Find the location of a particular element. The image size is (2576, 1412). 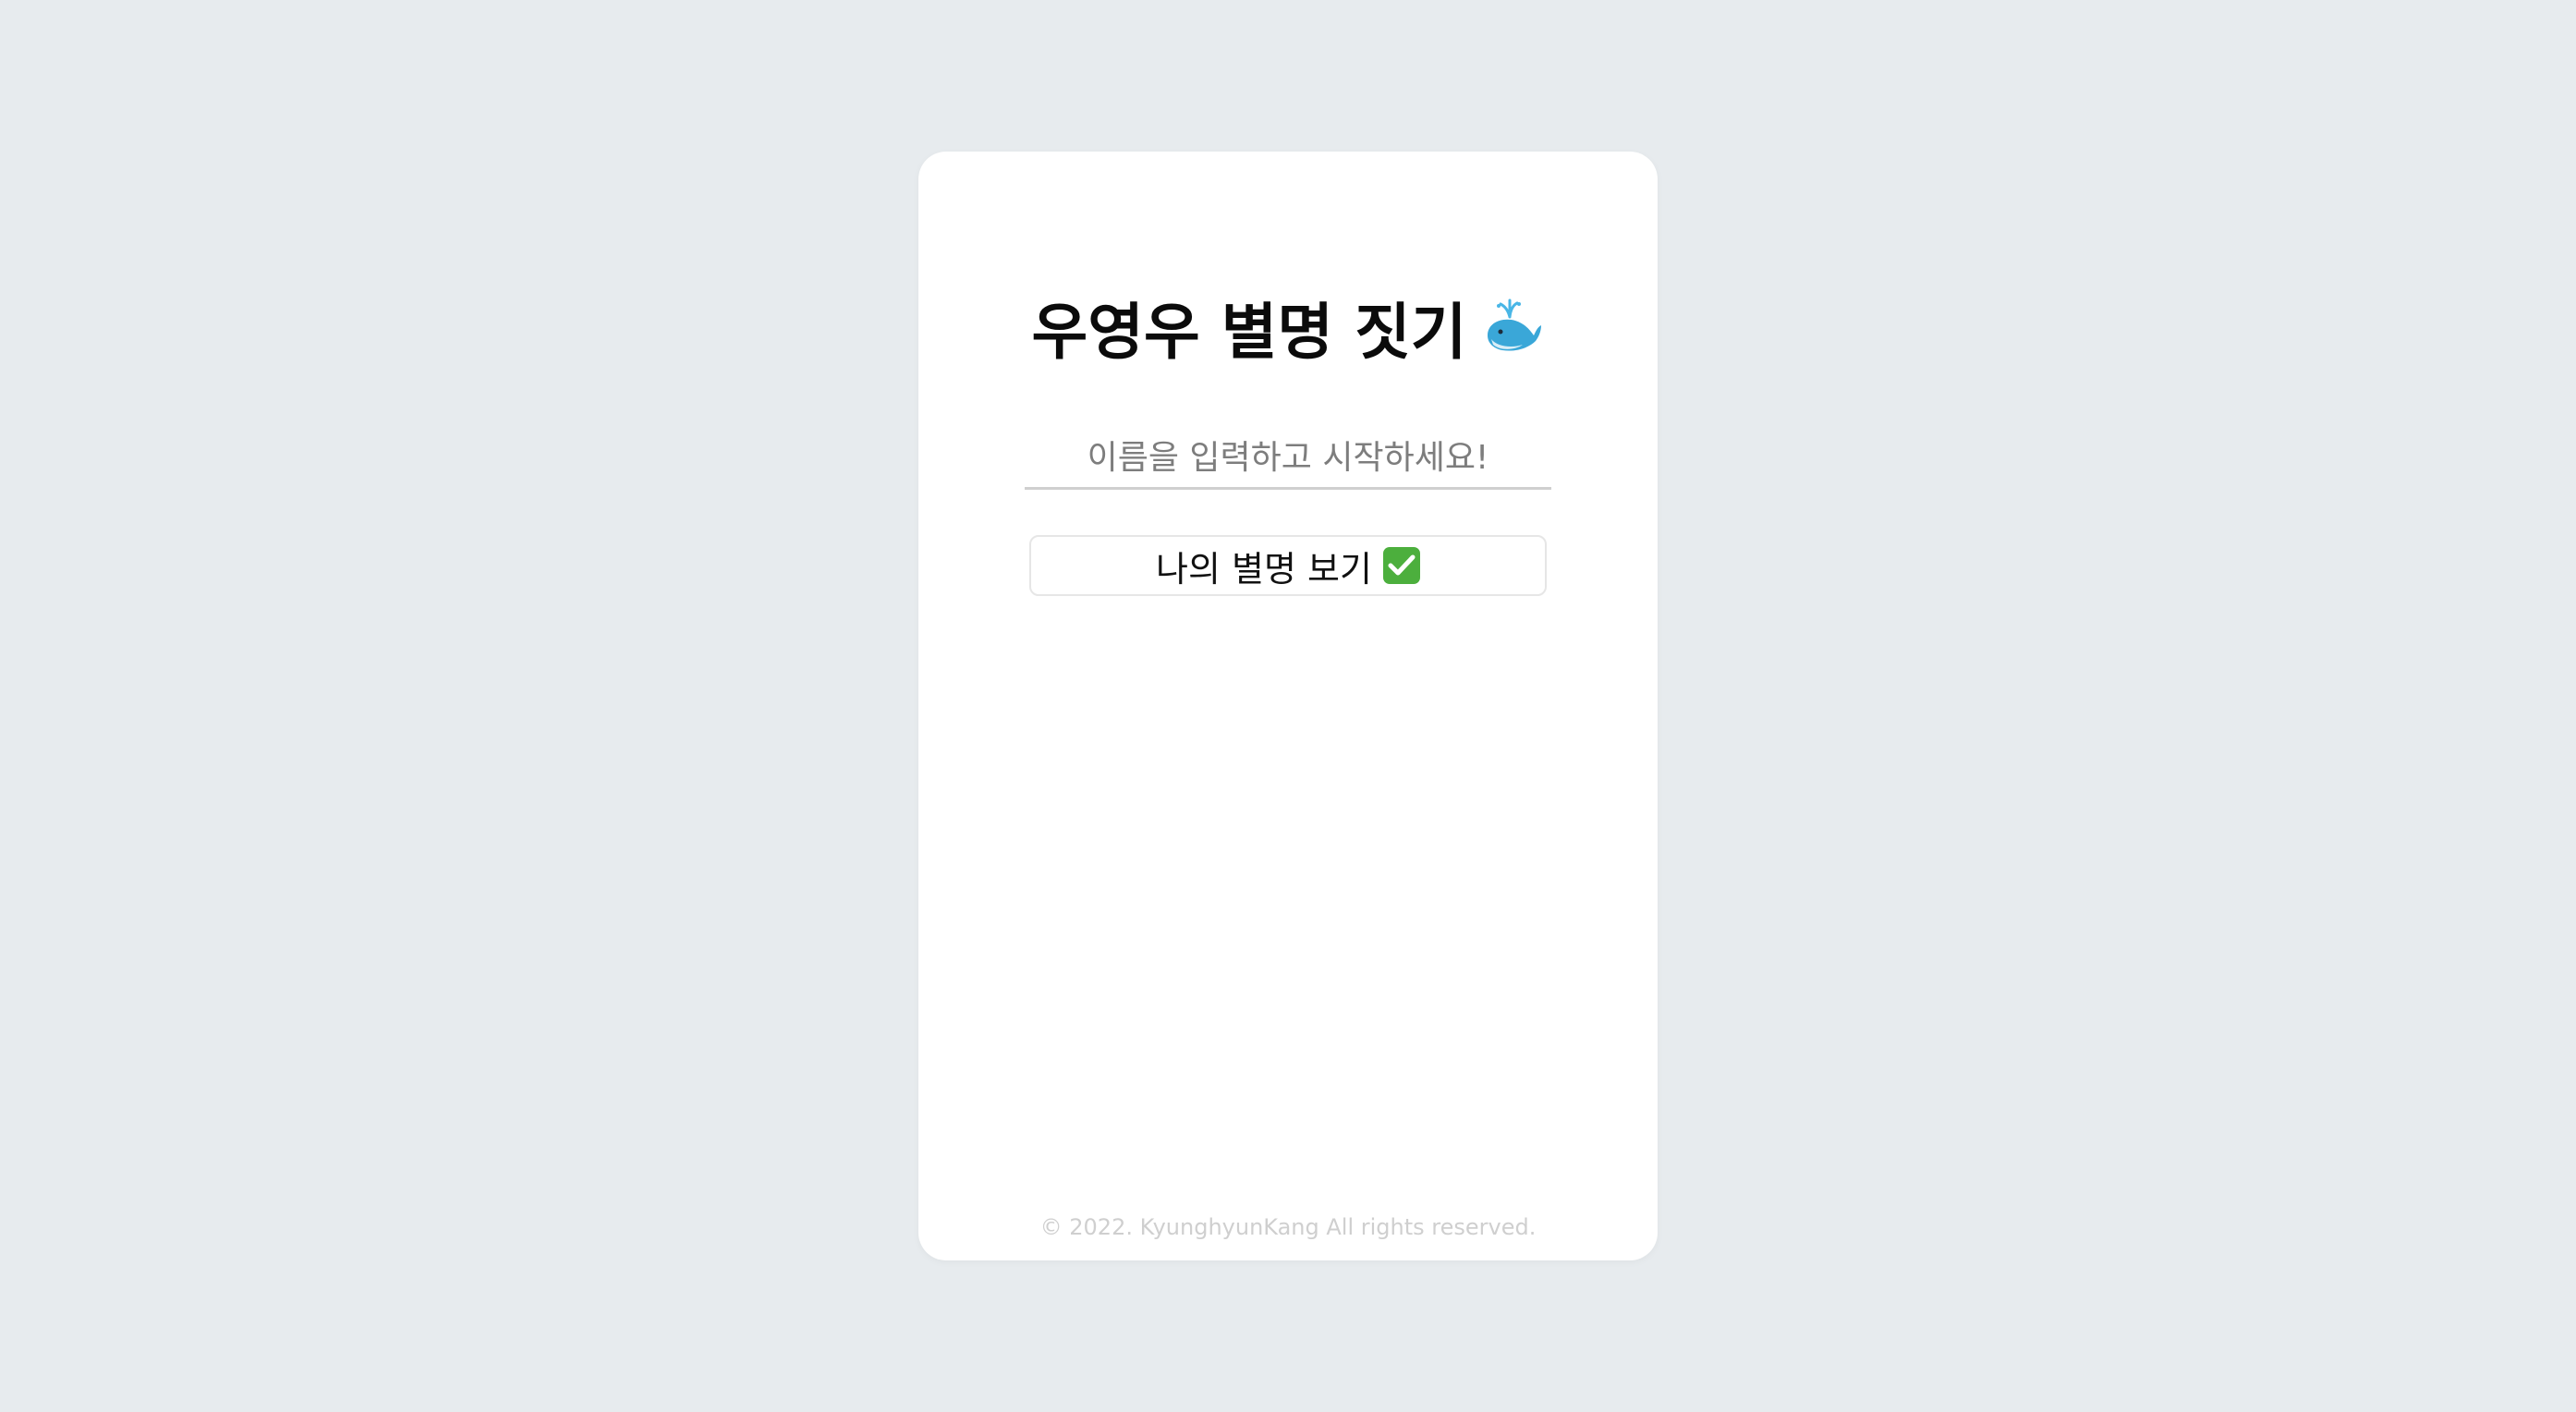

name-field is located at coordinates (1288, 461).